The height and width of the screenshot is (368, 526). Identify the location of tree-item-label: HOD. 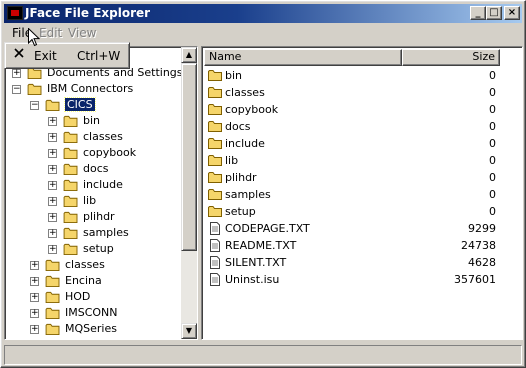
(78, 296).